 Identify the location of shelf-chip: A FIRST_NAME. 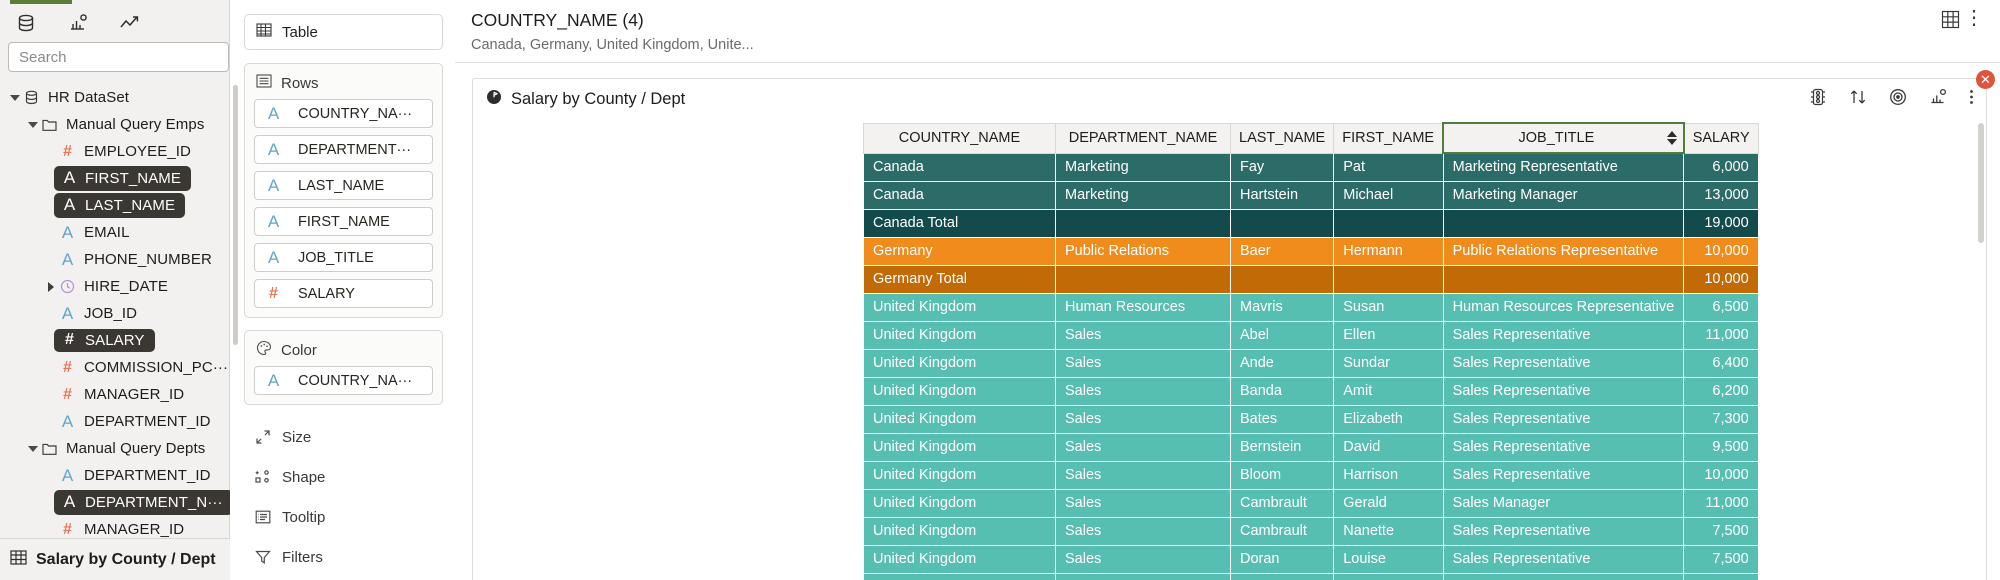
(343, 221).